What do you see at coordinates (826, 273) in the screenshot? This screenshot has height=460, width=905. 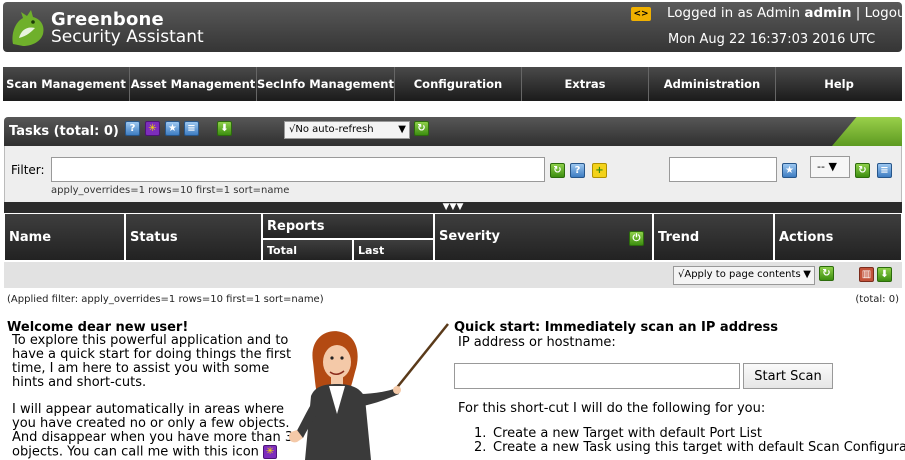 I see `bulk-refresh-icon: ↻` at bounding box center [826, 273].